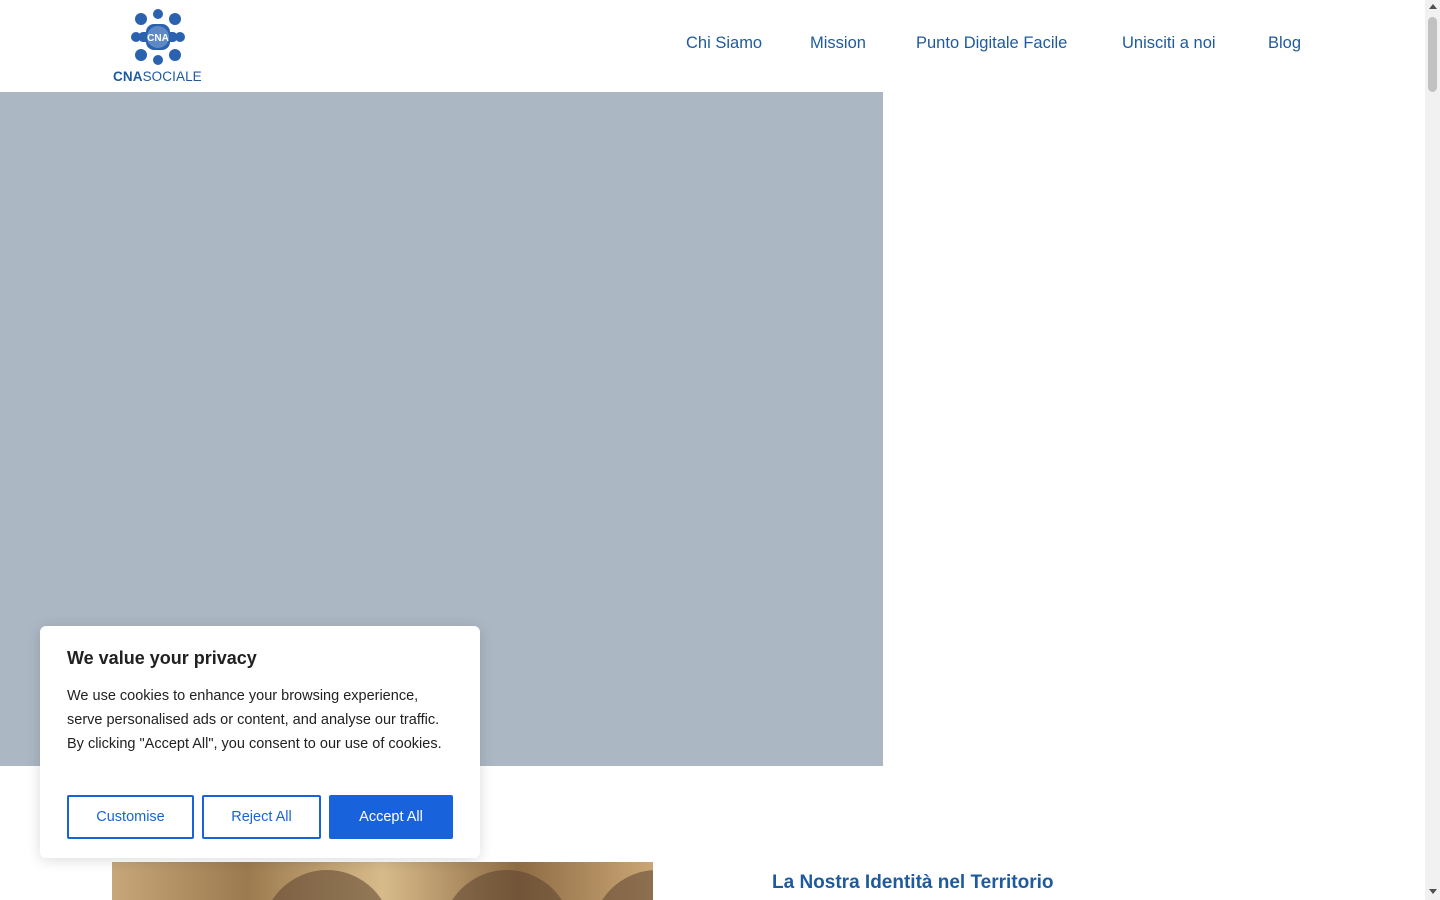 This screenshot has height=900, width=1440. Describe the element at coordinates (1169, 43) in the screenshot. I see `nav-item-unisciti-a-noi: Unisciti a noi` at that location.